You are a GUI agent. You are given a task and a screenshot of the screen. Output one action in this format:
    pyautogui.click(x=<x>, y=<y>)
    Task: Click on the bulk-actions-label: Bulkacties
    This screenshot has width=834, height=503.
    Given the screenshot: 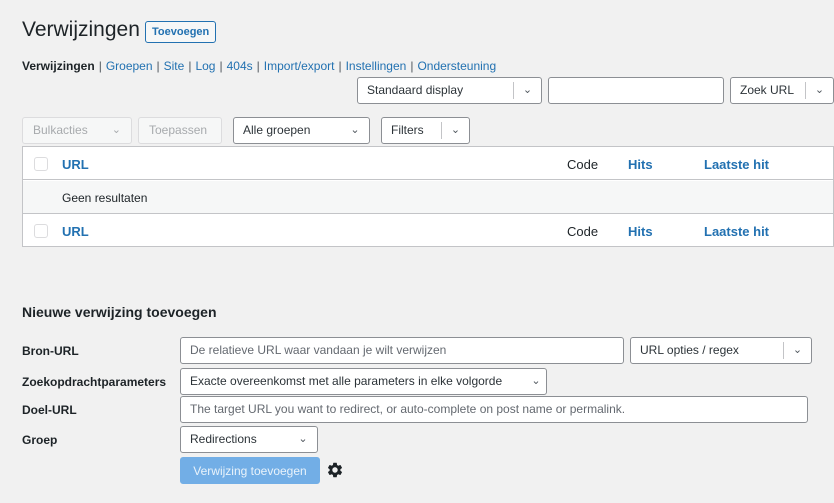 What is the action you would take?
    pyautogui.click(x=60, y=130)
    